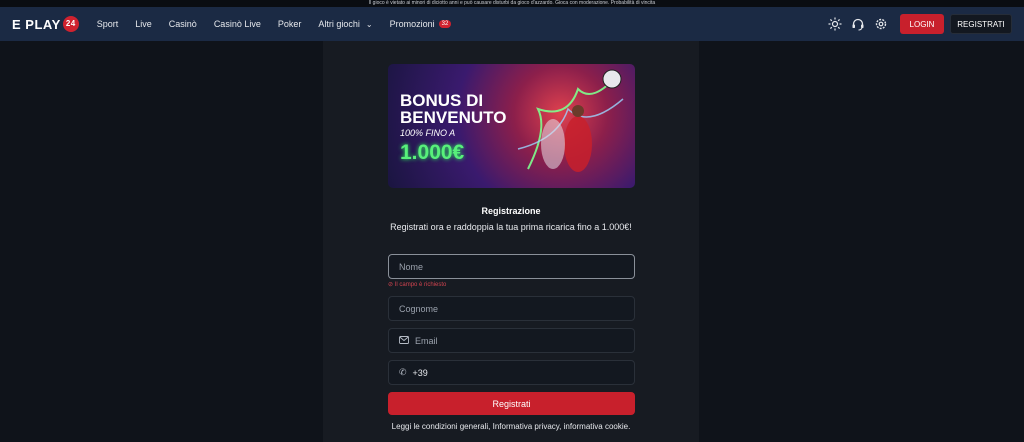  I want to click on welcome-bonus-banner: BONUS DI BENVENUTO 100% FINO A 1.000€, so click(511, 126).